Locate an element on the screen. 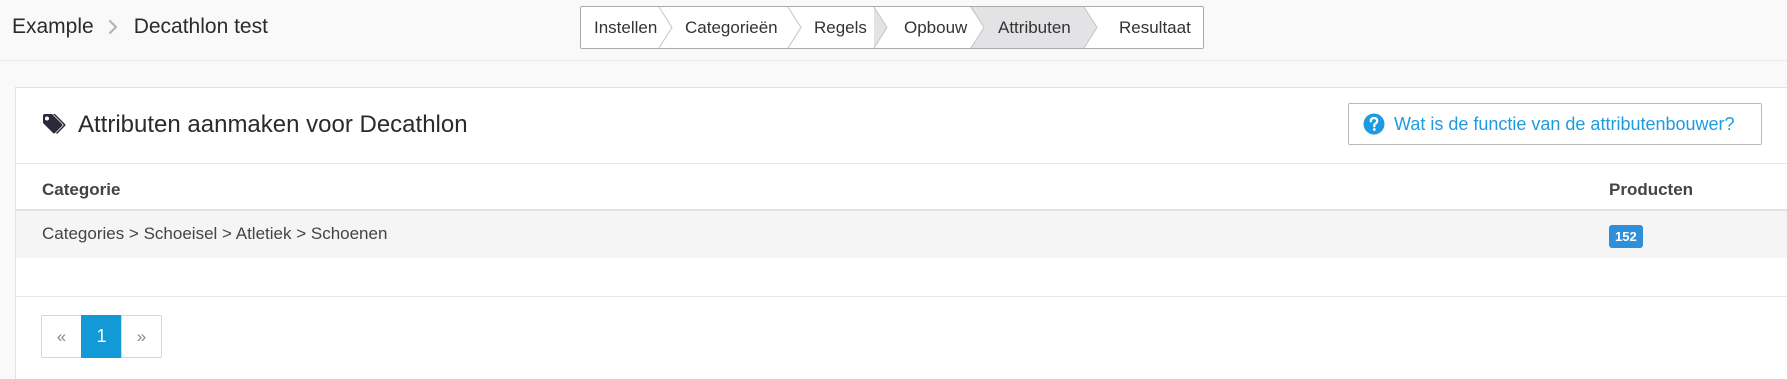 The image size is (1787, 379). panel-title-text: Attributen aanmaken voor Decathlon is located at coordinates (273, 124).